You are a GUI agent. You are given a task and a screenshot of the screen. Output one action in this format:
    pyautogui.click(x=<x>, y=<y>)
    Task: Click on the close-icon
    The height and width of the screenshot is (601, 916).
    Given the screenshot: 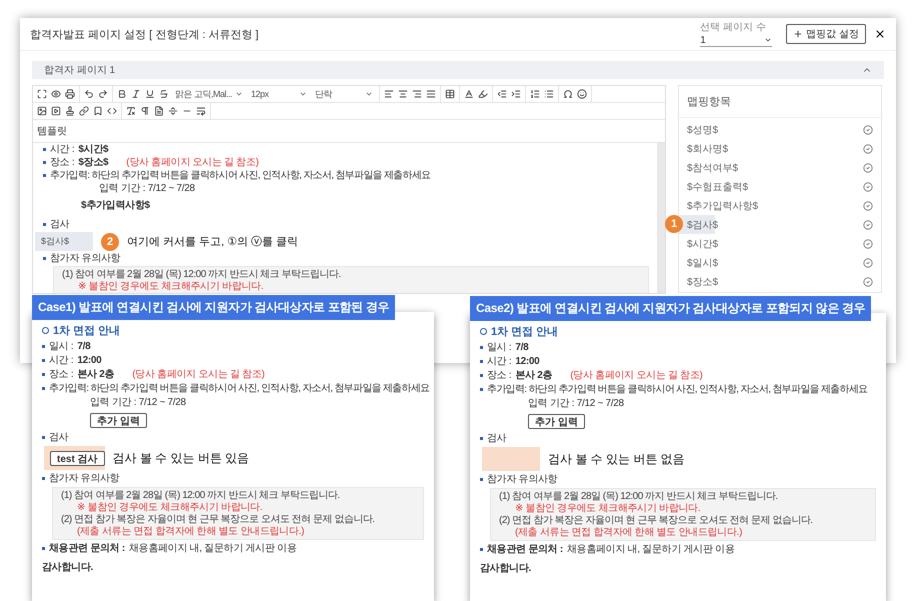 What is the action you would take?
    pyautogui.click(x=880, y=34)
    